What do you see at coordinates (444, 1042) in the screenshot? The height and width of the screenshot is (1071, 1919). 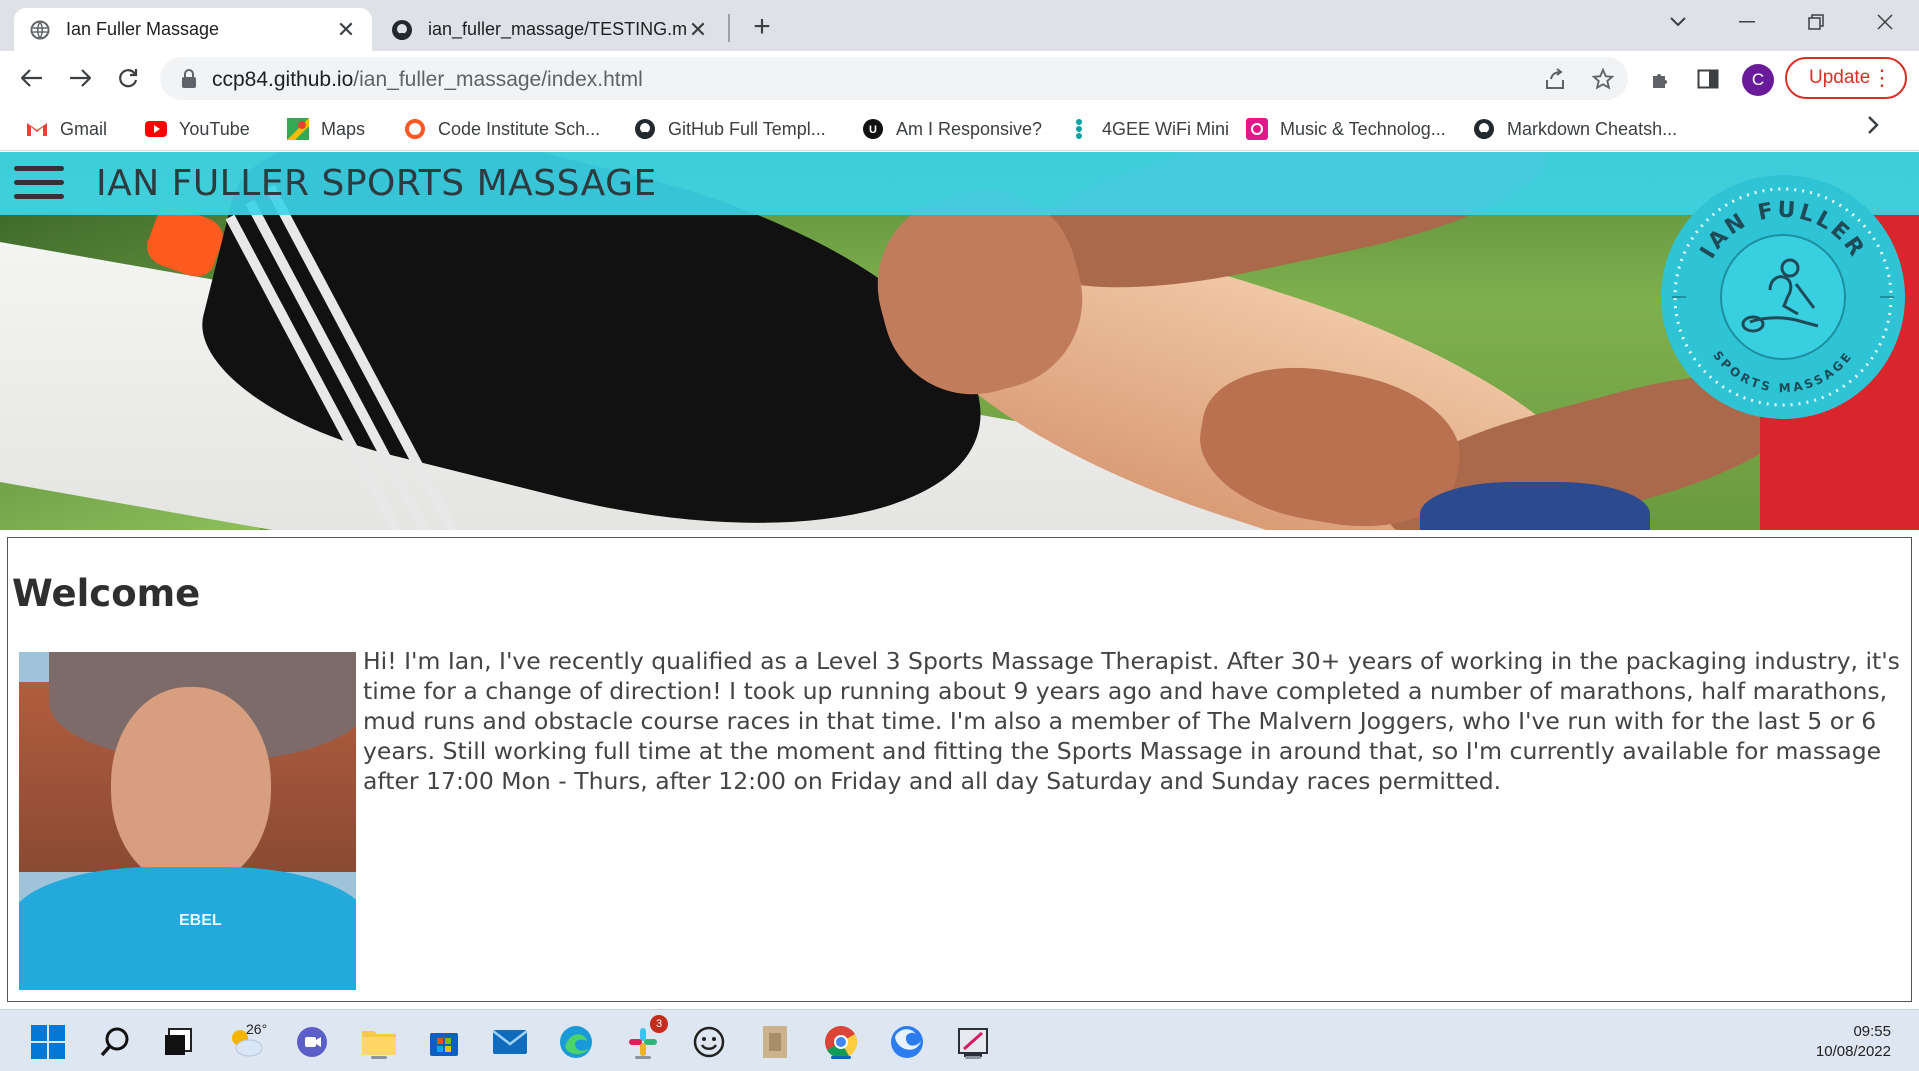 I see `microsoft-store-icon` at bounding box center [444, 1042].